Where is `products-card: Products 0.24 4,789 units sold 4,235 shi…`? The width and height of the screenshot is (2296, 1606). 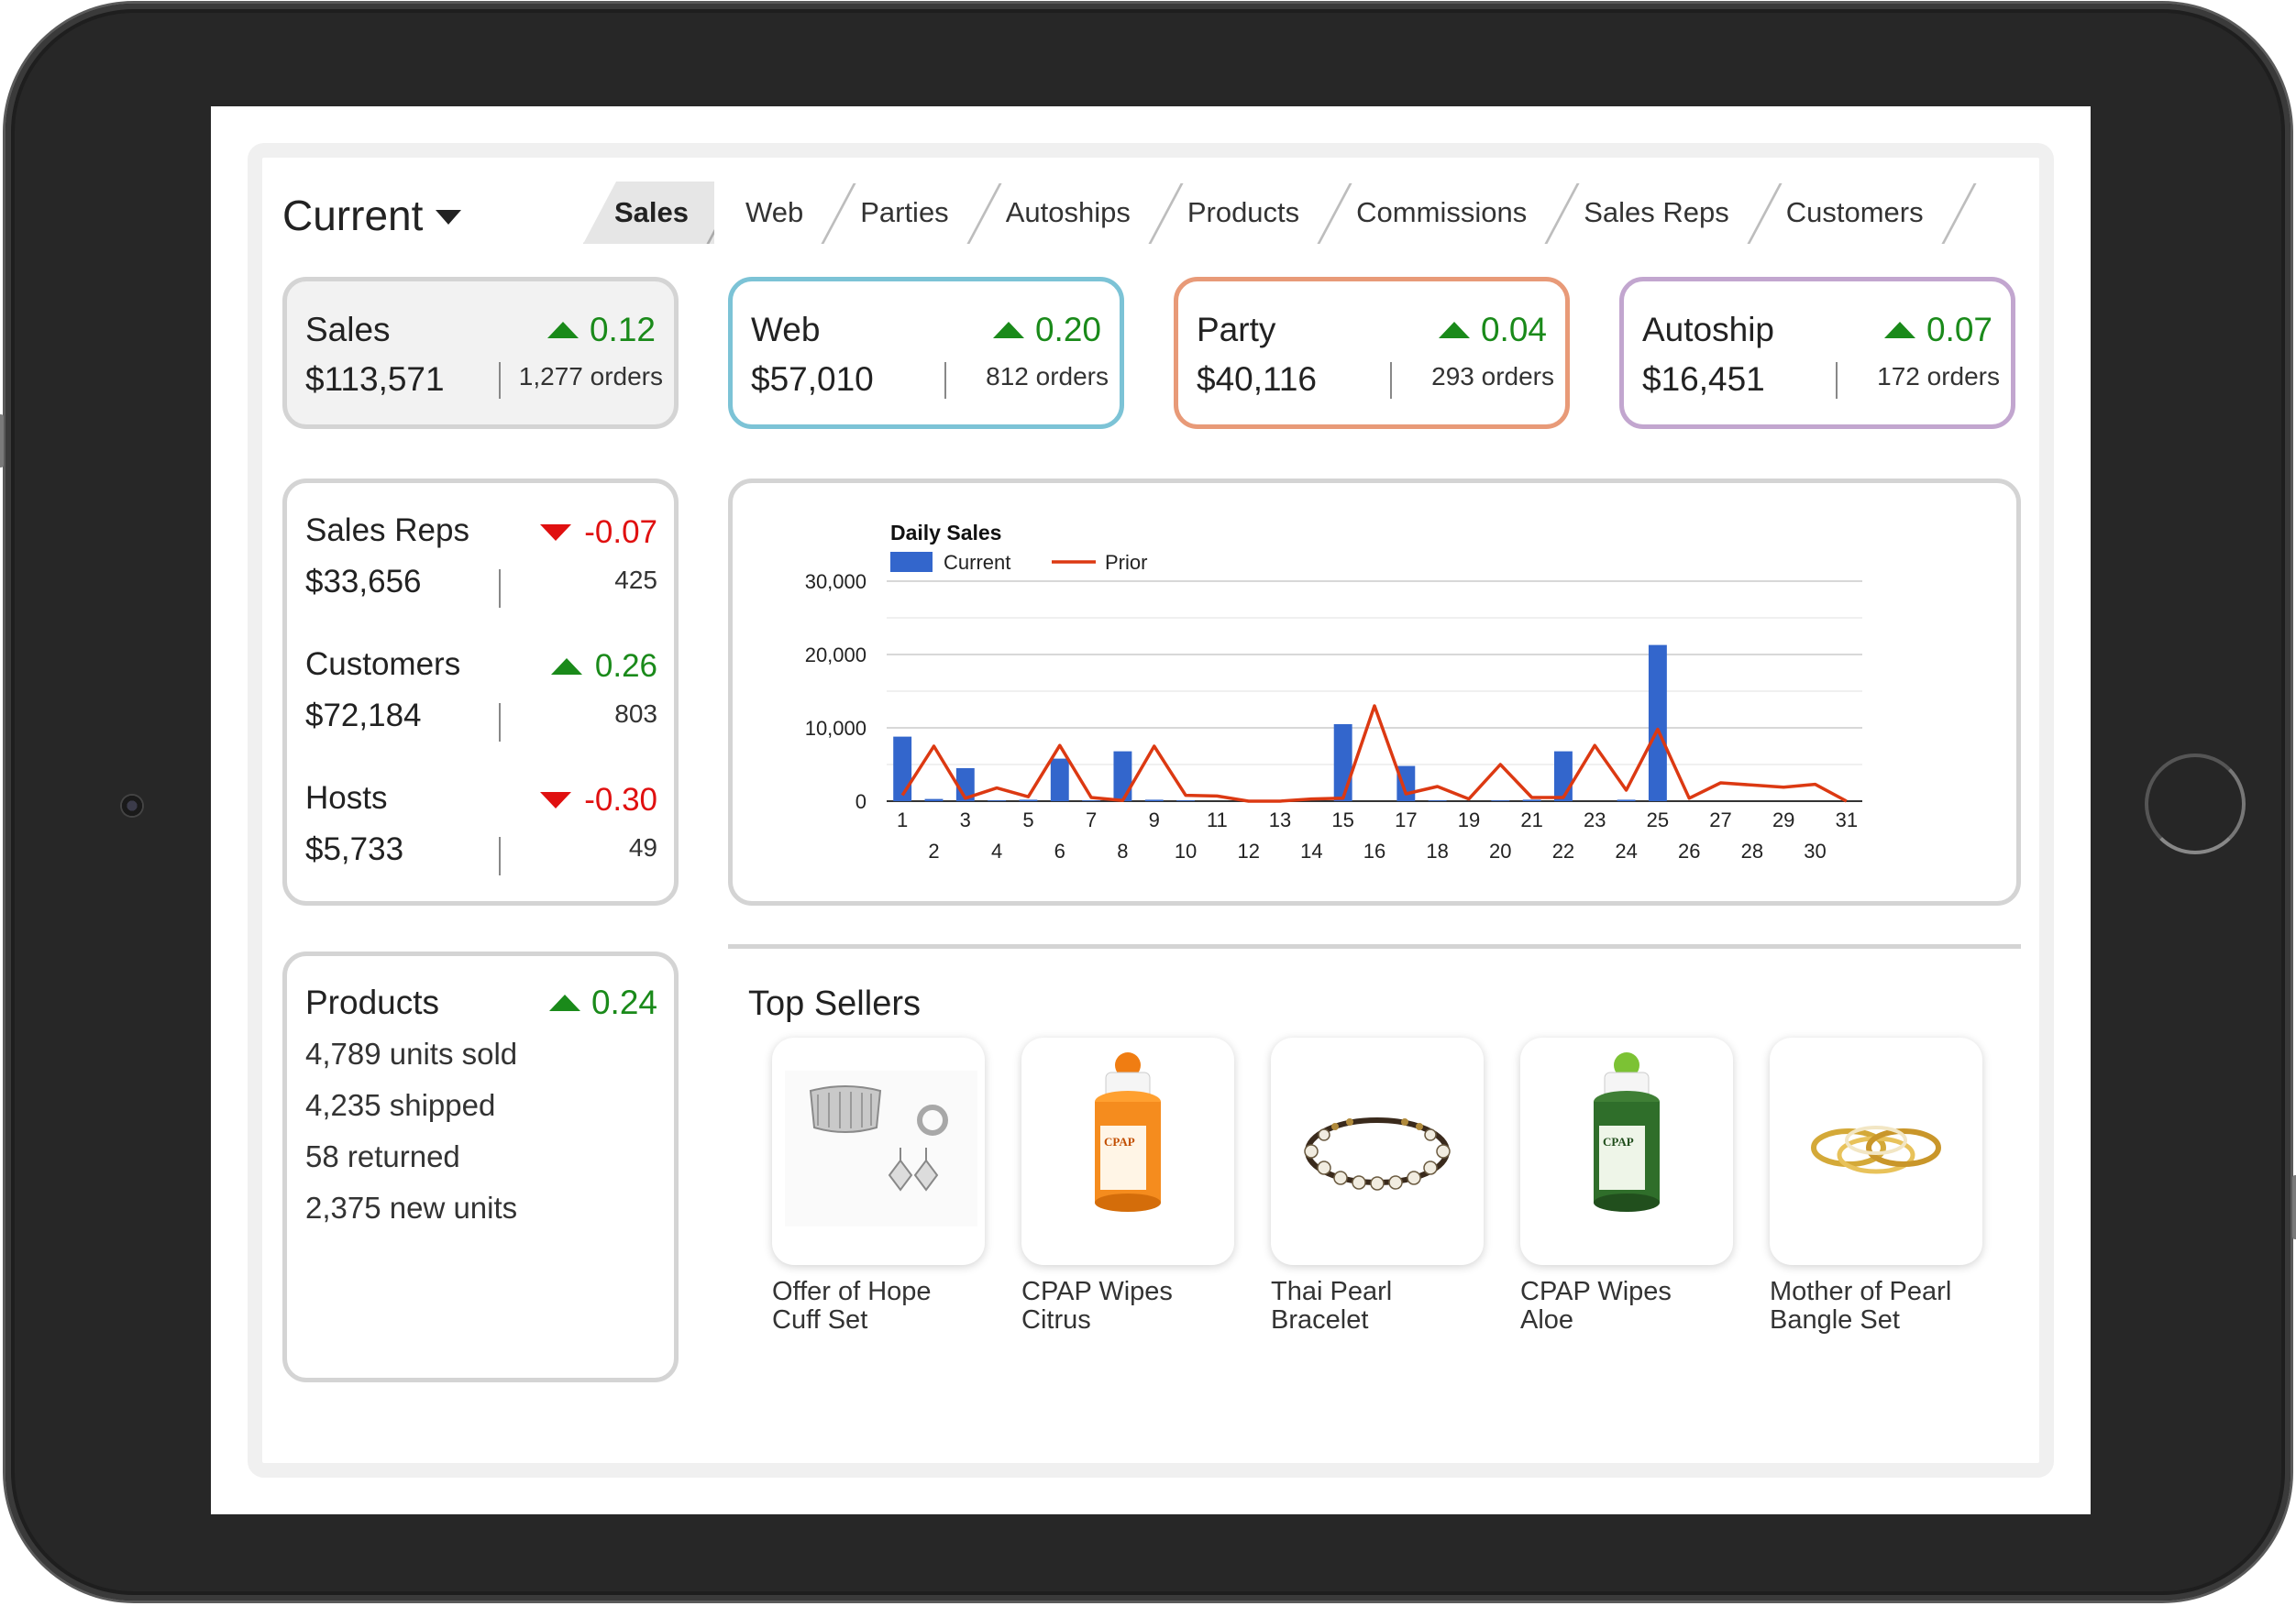 products-card: Products 0.24 4,789 units sold 4,235 shi… is located at coordinates (480, 1167).